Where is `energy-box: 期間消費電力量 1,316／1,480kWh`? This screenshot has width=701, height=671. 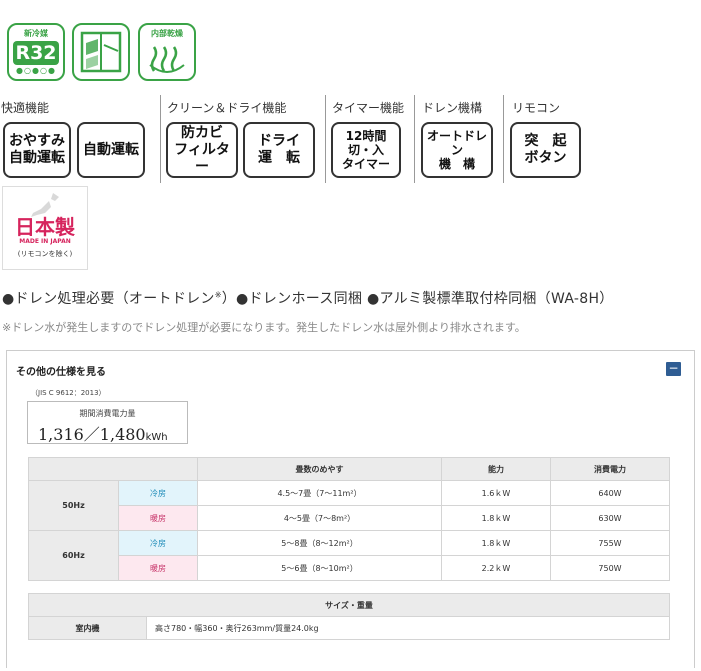 energy-box: 期間消費電力量 1,316／1,480kWh is located at coordinates (107, 422).